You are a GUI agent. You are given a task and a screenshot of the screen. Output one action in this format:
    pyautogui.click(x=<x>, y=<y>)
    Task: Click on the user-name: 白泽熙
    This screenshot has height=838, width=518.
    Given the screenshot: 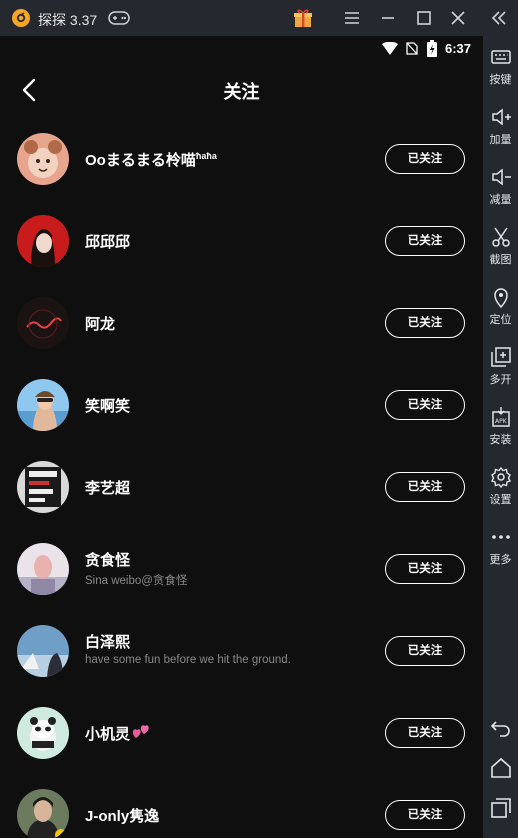 What is the action you would take?
    pyautogui.click(x=108, y=642)
    